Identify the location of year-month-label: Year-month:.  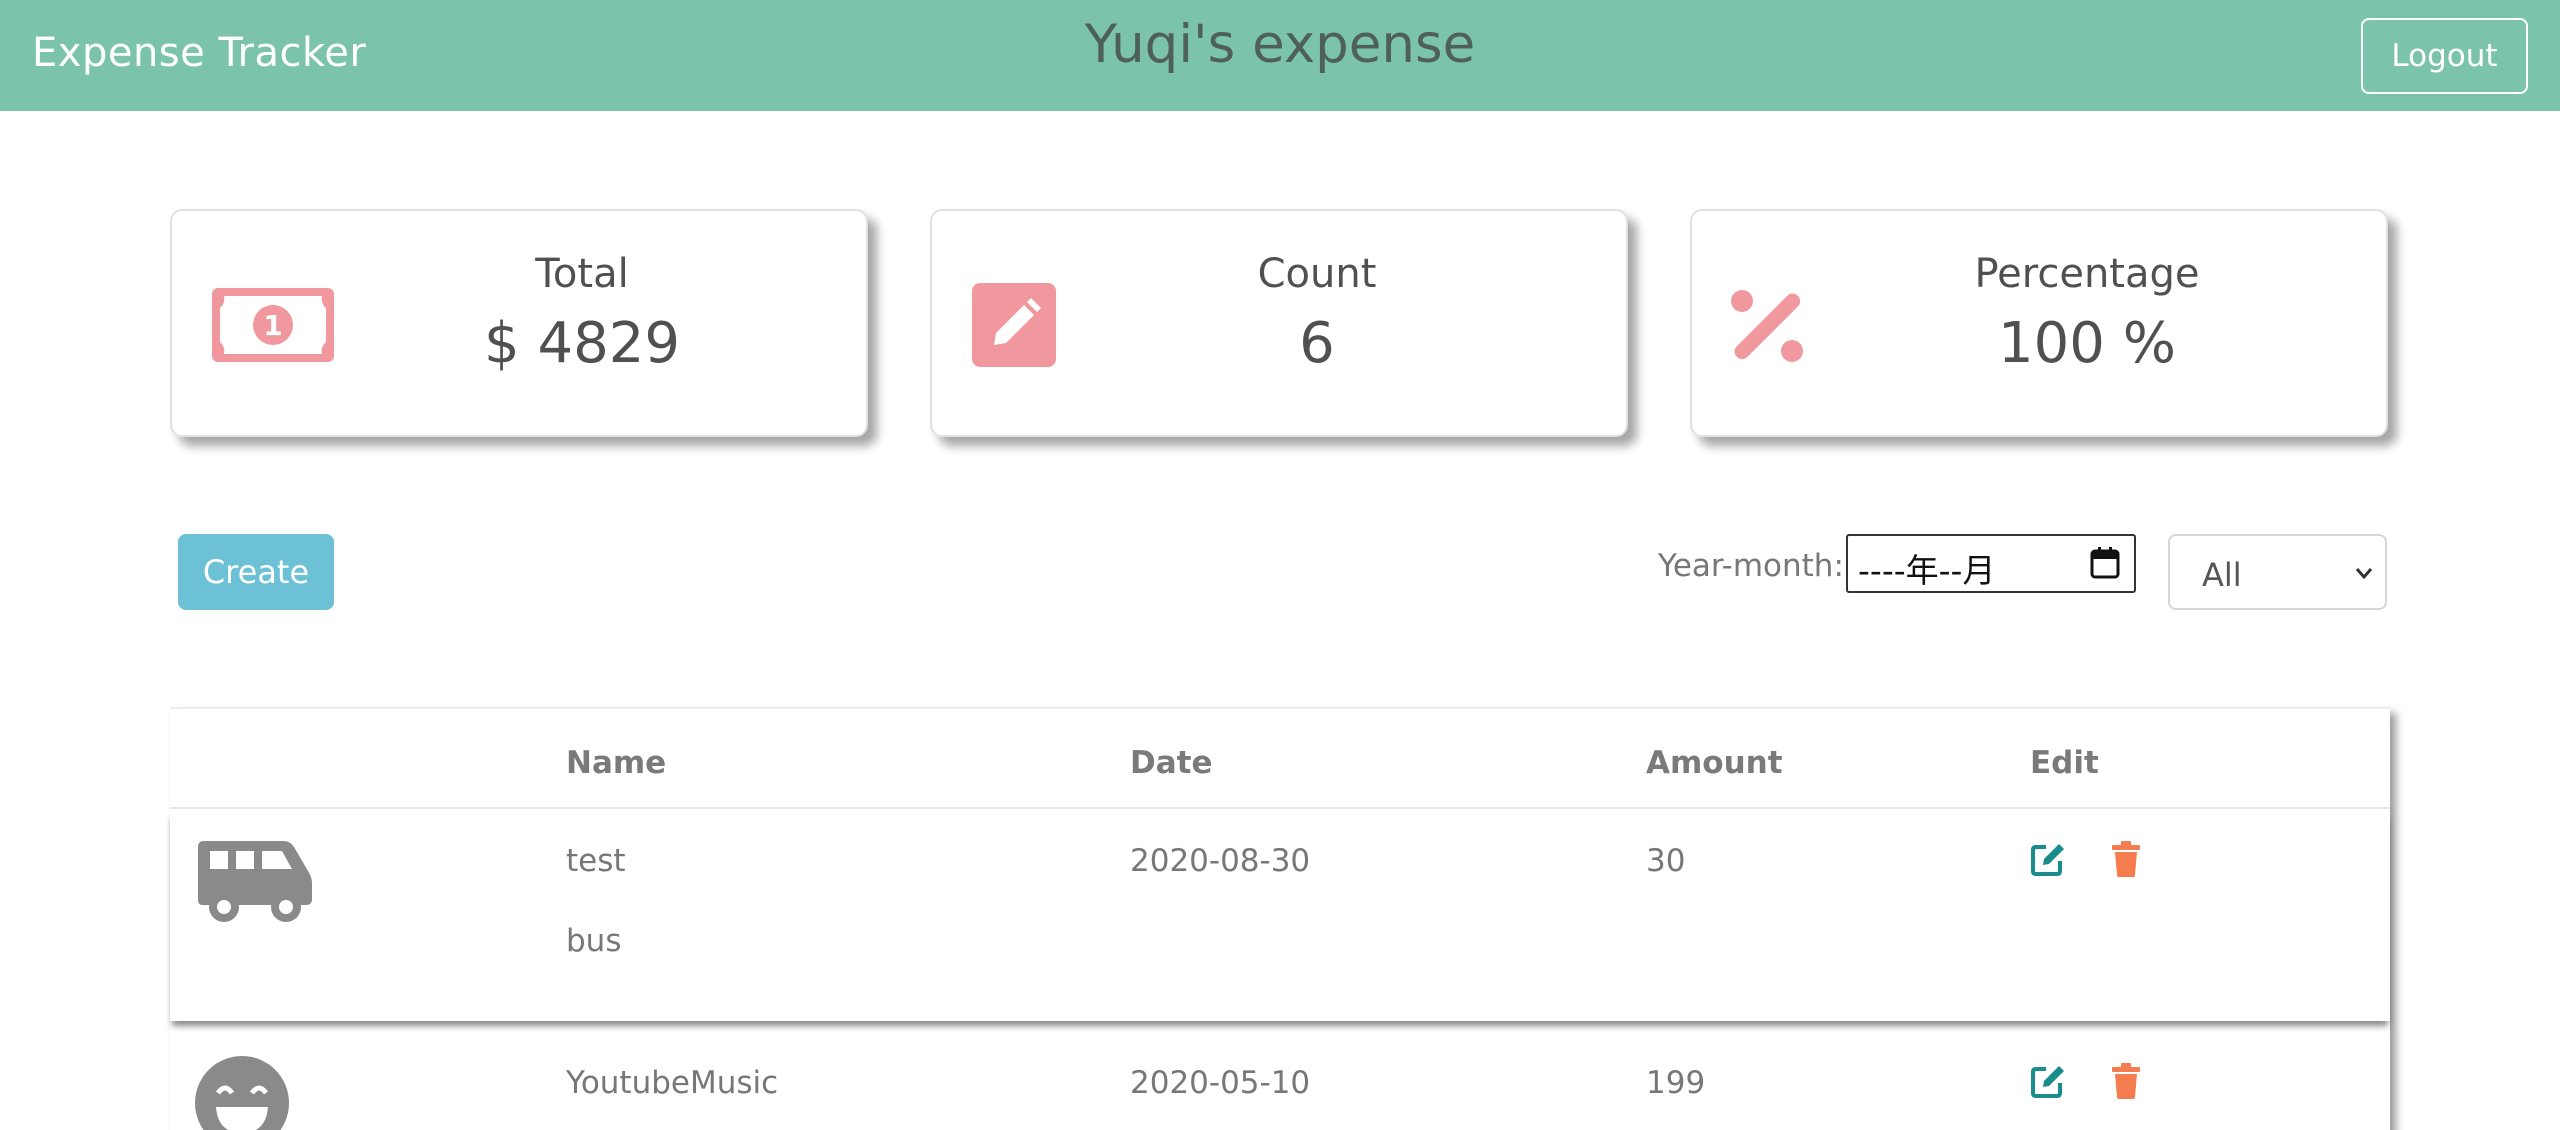
(1751, 566).